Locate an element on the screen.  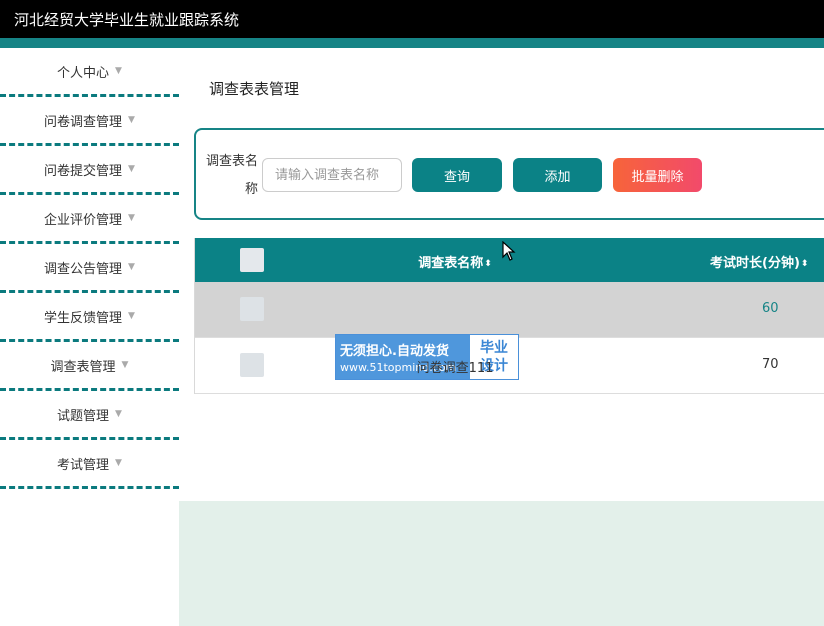
sidebar-item-questions: 试题管理 ▼ is located at coordinates (89, 415).